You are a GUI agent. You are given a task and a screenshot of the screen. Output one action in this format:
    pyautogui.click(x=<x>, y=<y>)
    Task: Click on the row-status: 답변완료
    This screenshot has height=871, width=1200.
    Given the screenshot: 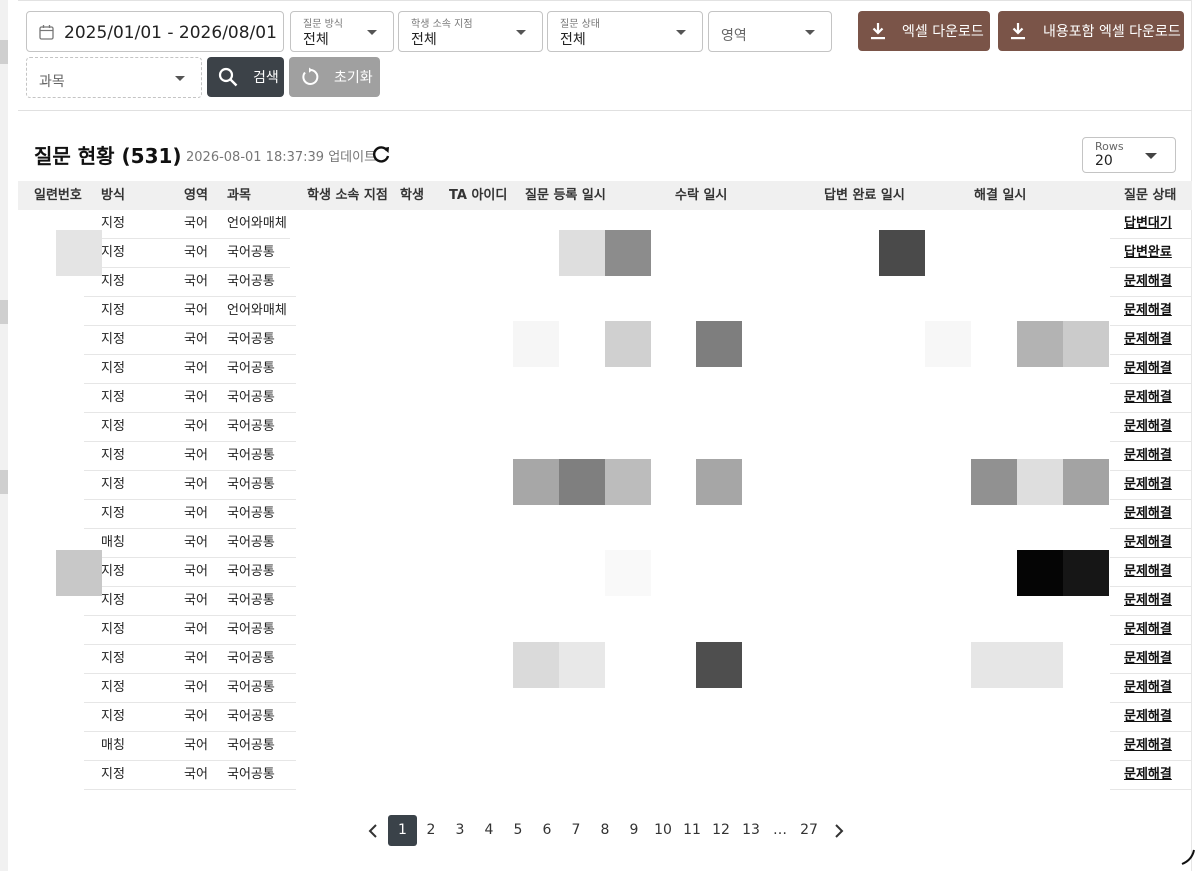 What is the action you would take?
    pyautogui.click(x=1148, y=253)
    